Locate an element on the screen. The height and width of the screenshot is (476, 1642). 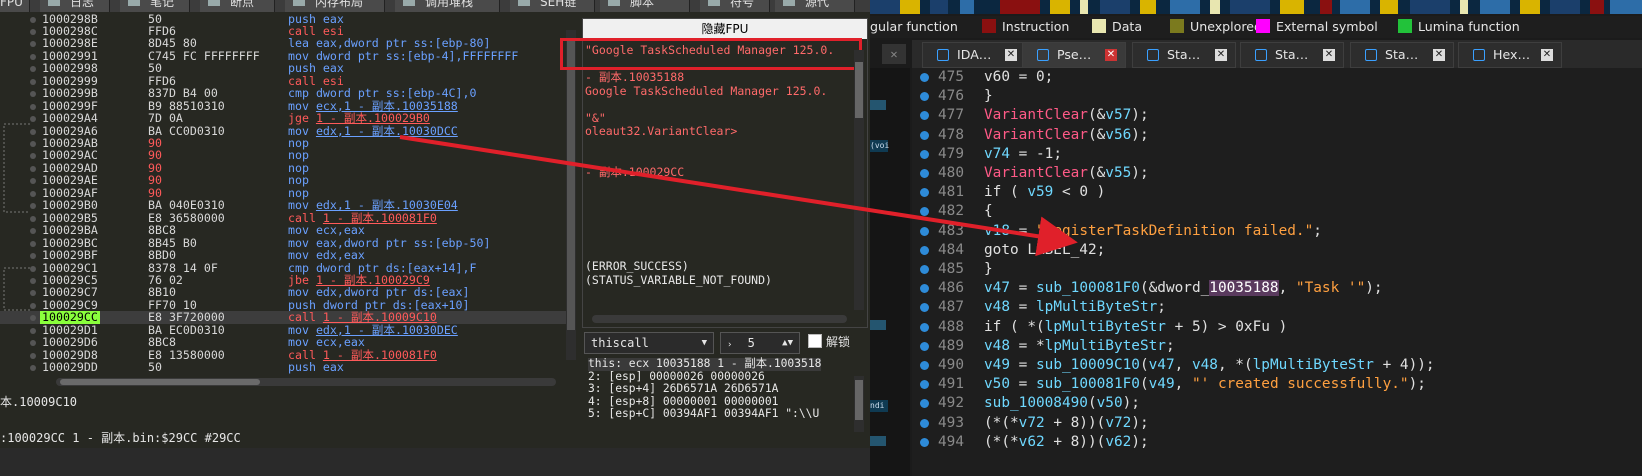
ida-tab: Pse… ✕ is located at coordinates (1074, 55).